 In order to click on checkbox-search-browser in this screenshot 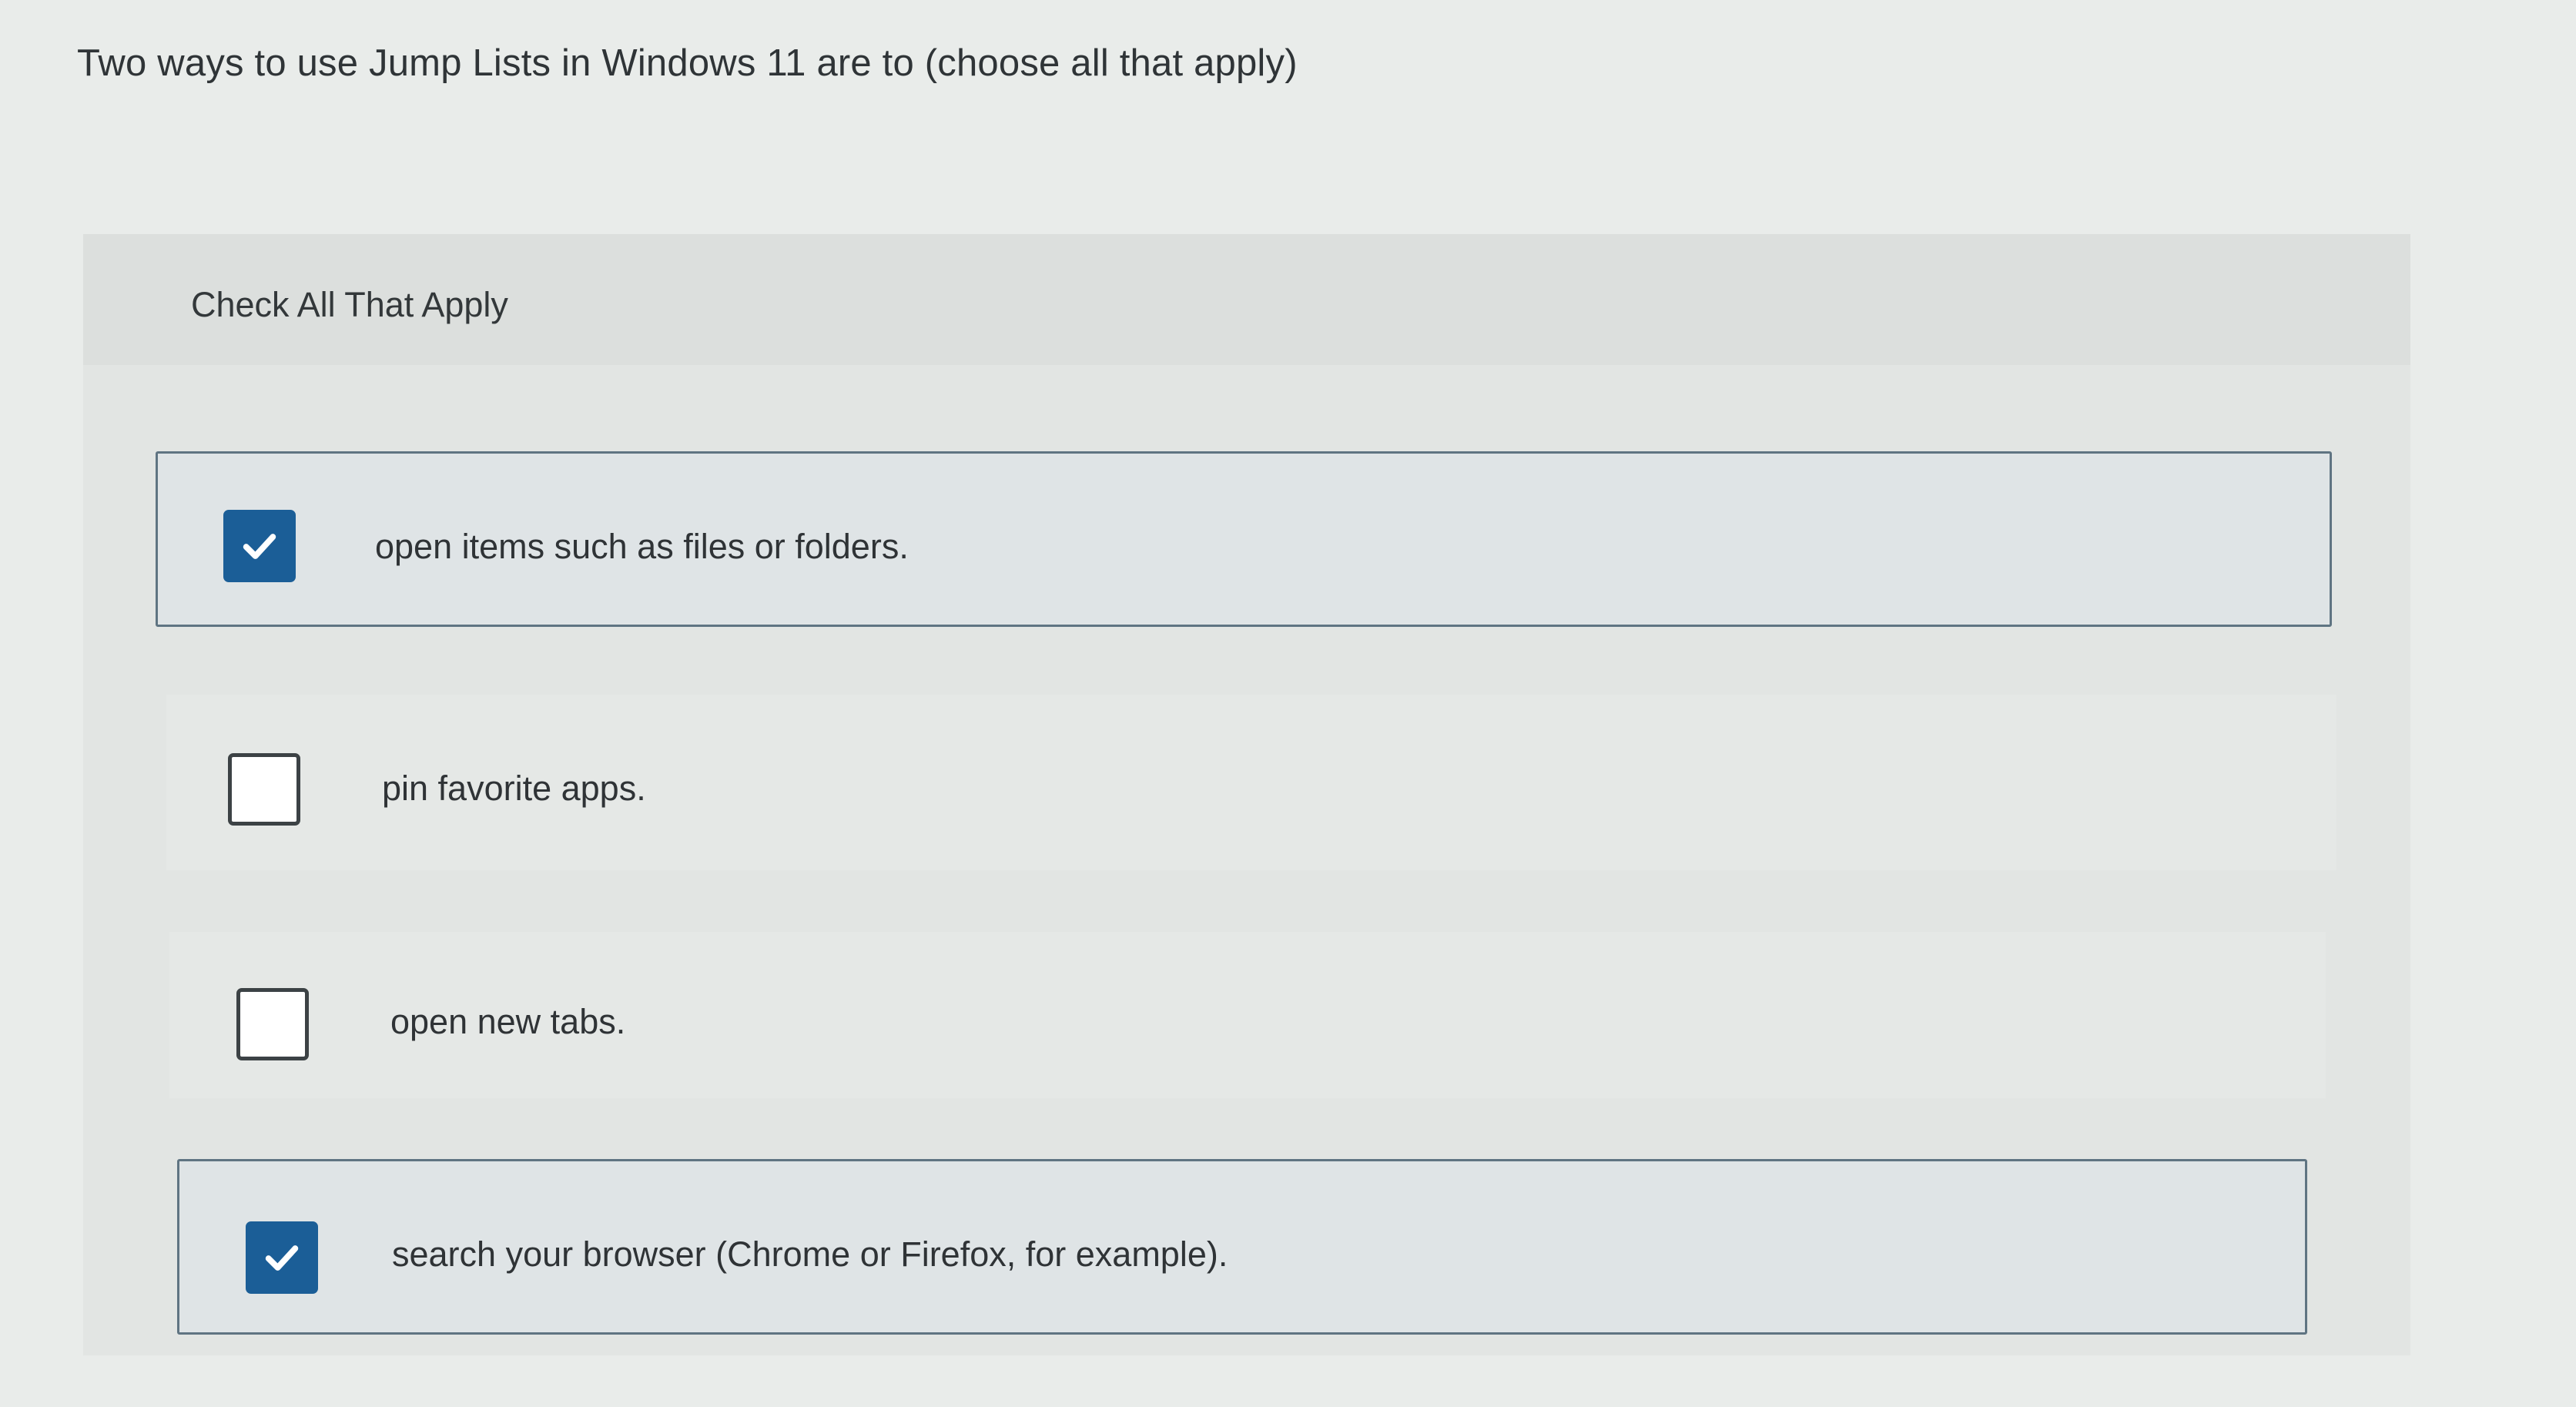, I will do `click(282, 1257)`.